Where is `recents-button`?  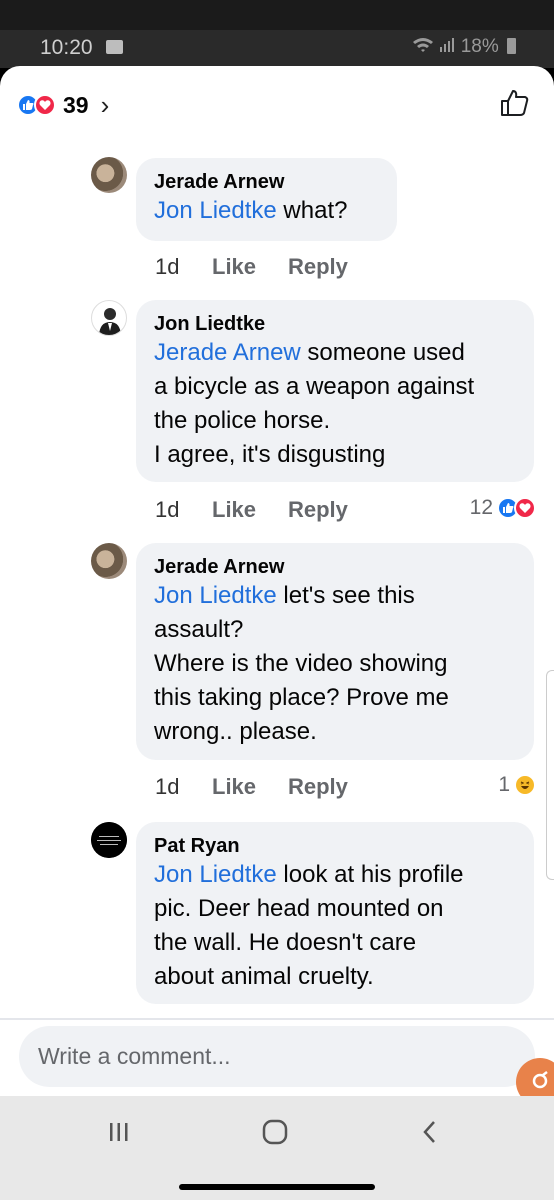
recents-button is located at coordinates (119, 1132).